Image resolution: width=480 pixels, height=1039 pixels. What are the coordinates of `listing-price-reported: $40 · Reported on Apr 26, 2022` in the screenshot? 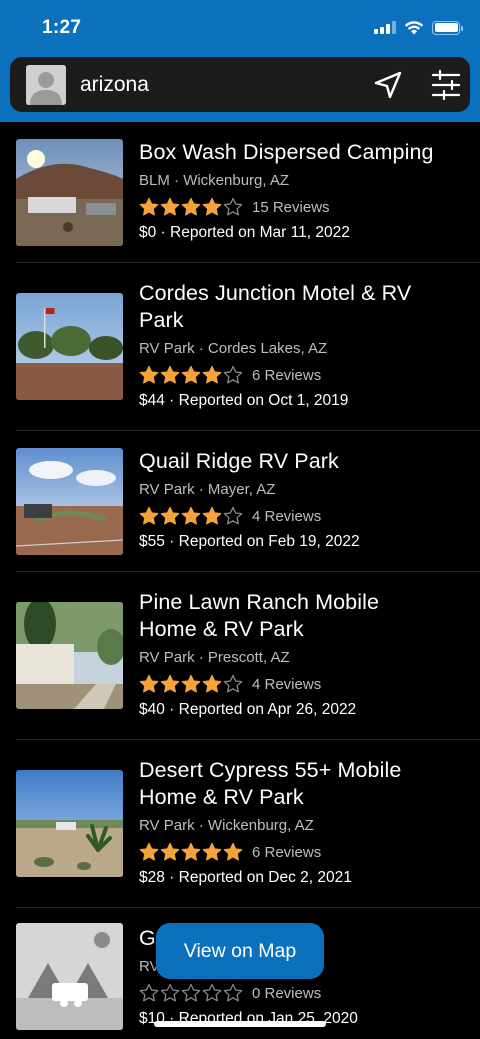 It's located at (248, 709).